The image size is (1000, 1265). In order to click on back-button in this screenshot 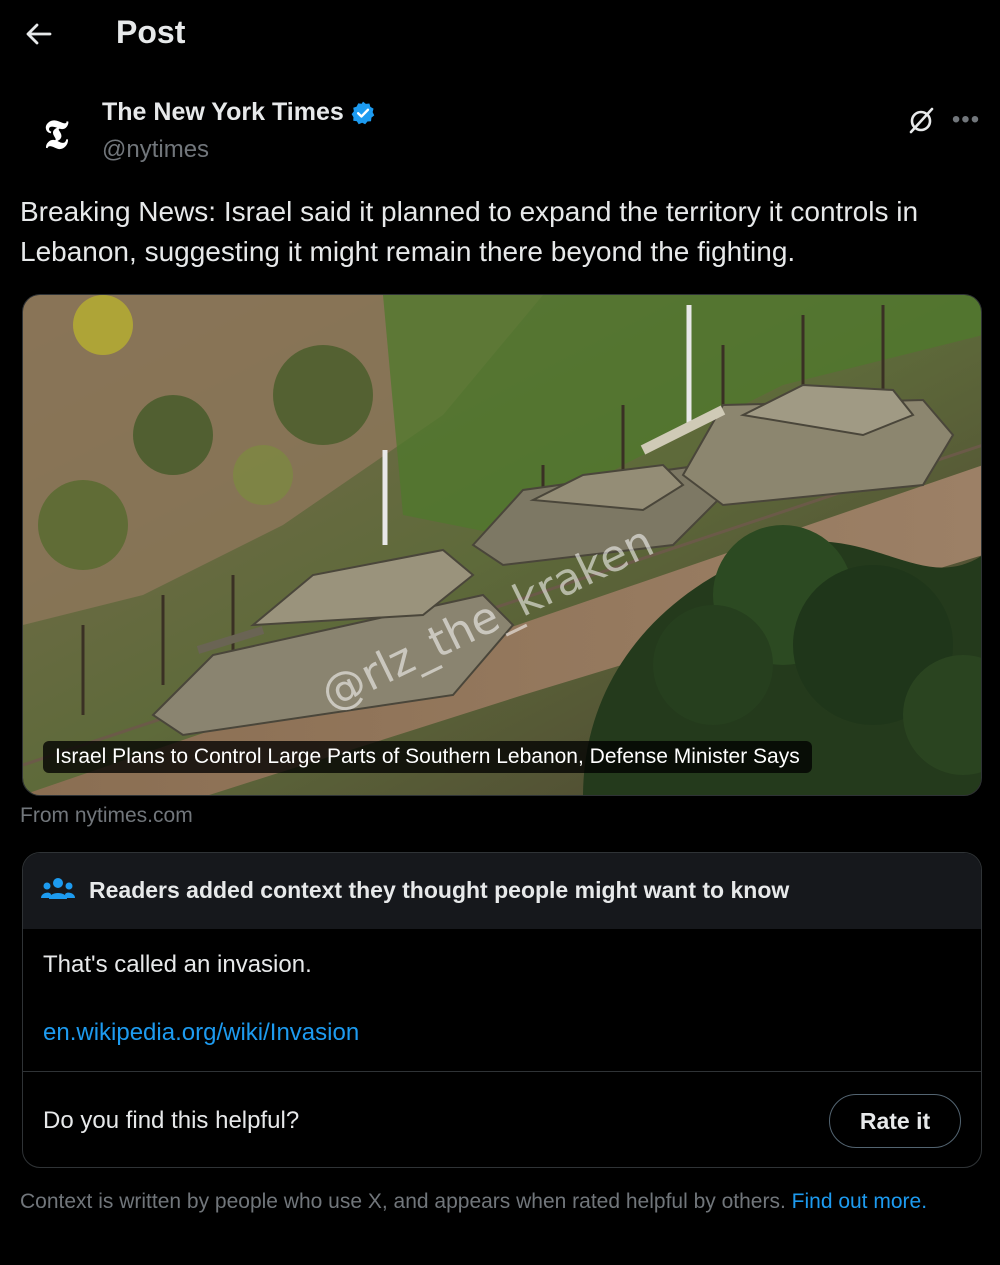, I will do `click(38, 34)`.